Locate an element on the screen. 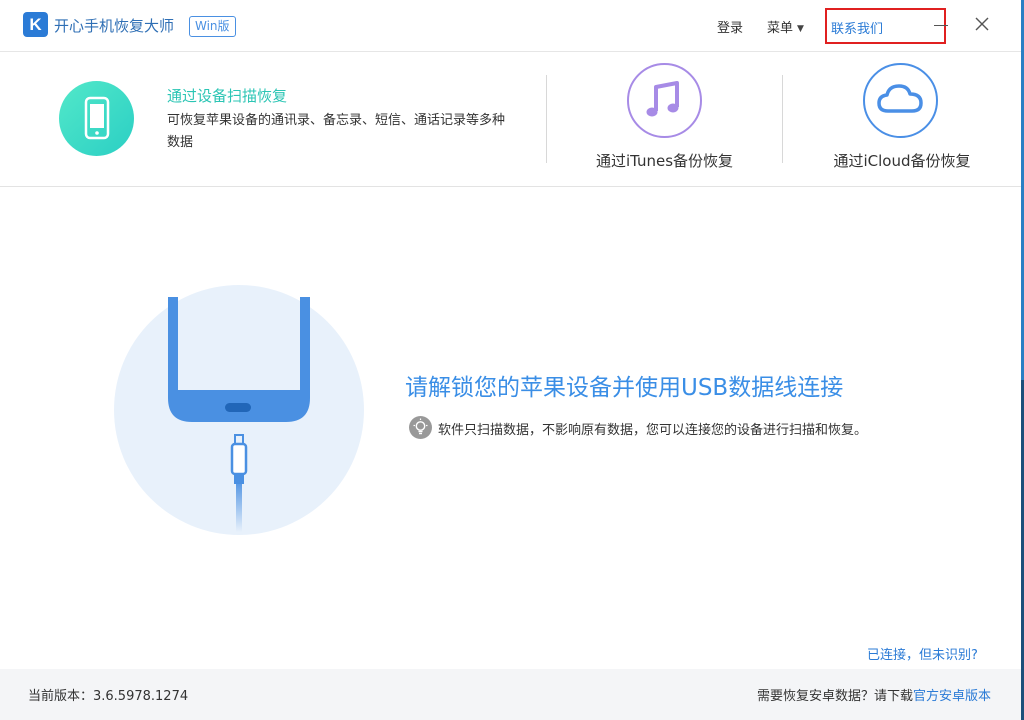 Image resolution: width=1024 pixels, height=720 pixels. mode-device-scan: 通过设备扫描恢复 可恢复苹果设备的通讯录、备忘录、短信、通话记录等多种数据 is located at coordinates (273, 120).